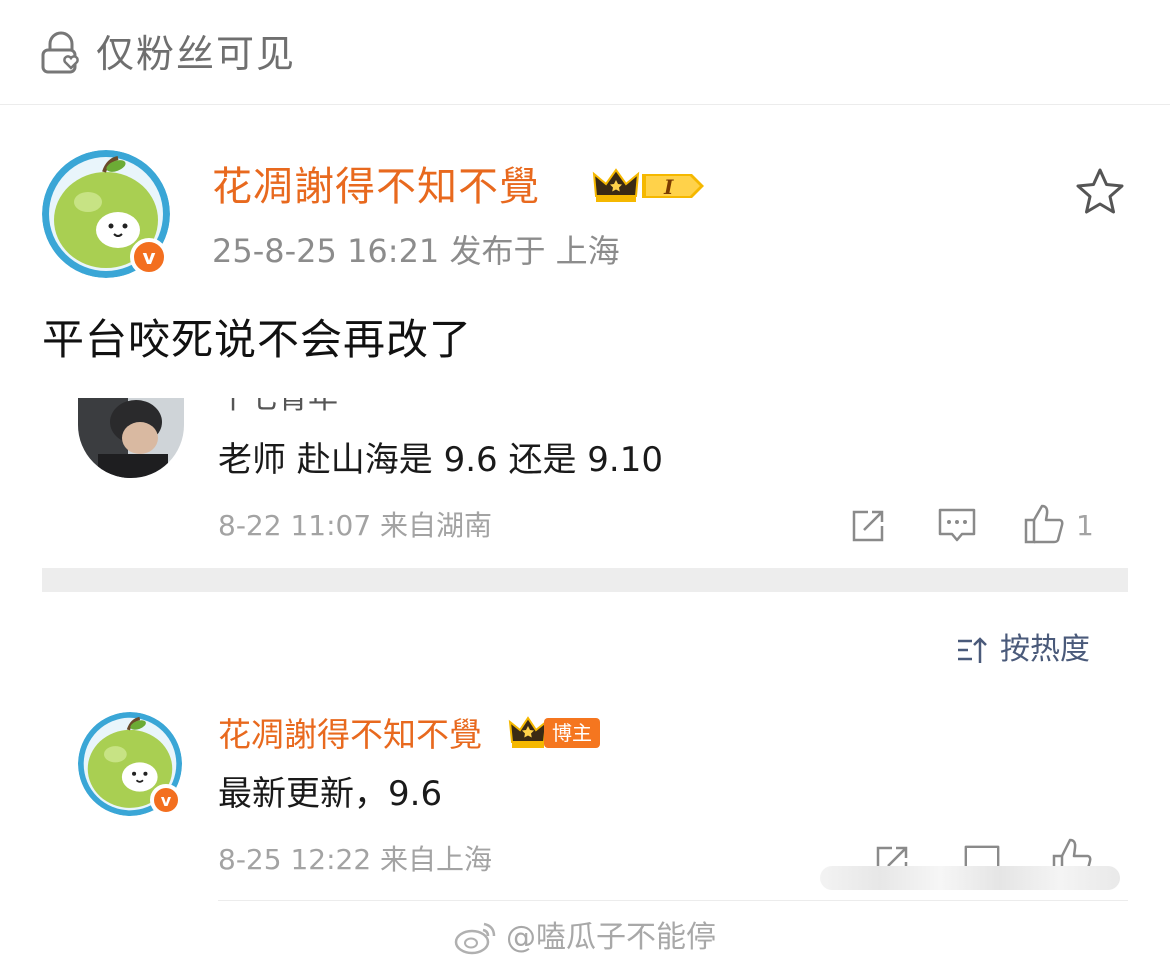  Describe the element at coordinates (868, 526) in the screenshot. I see `share-icon` at that location.